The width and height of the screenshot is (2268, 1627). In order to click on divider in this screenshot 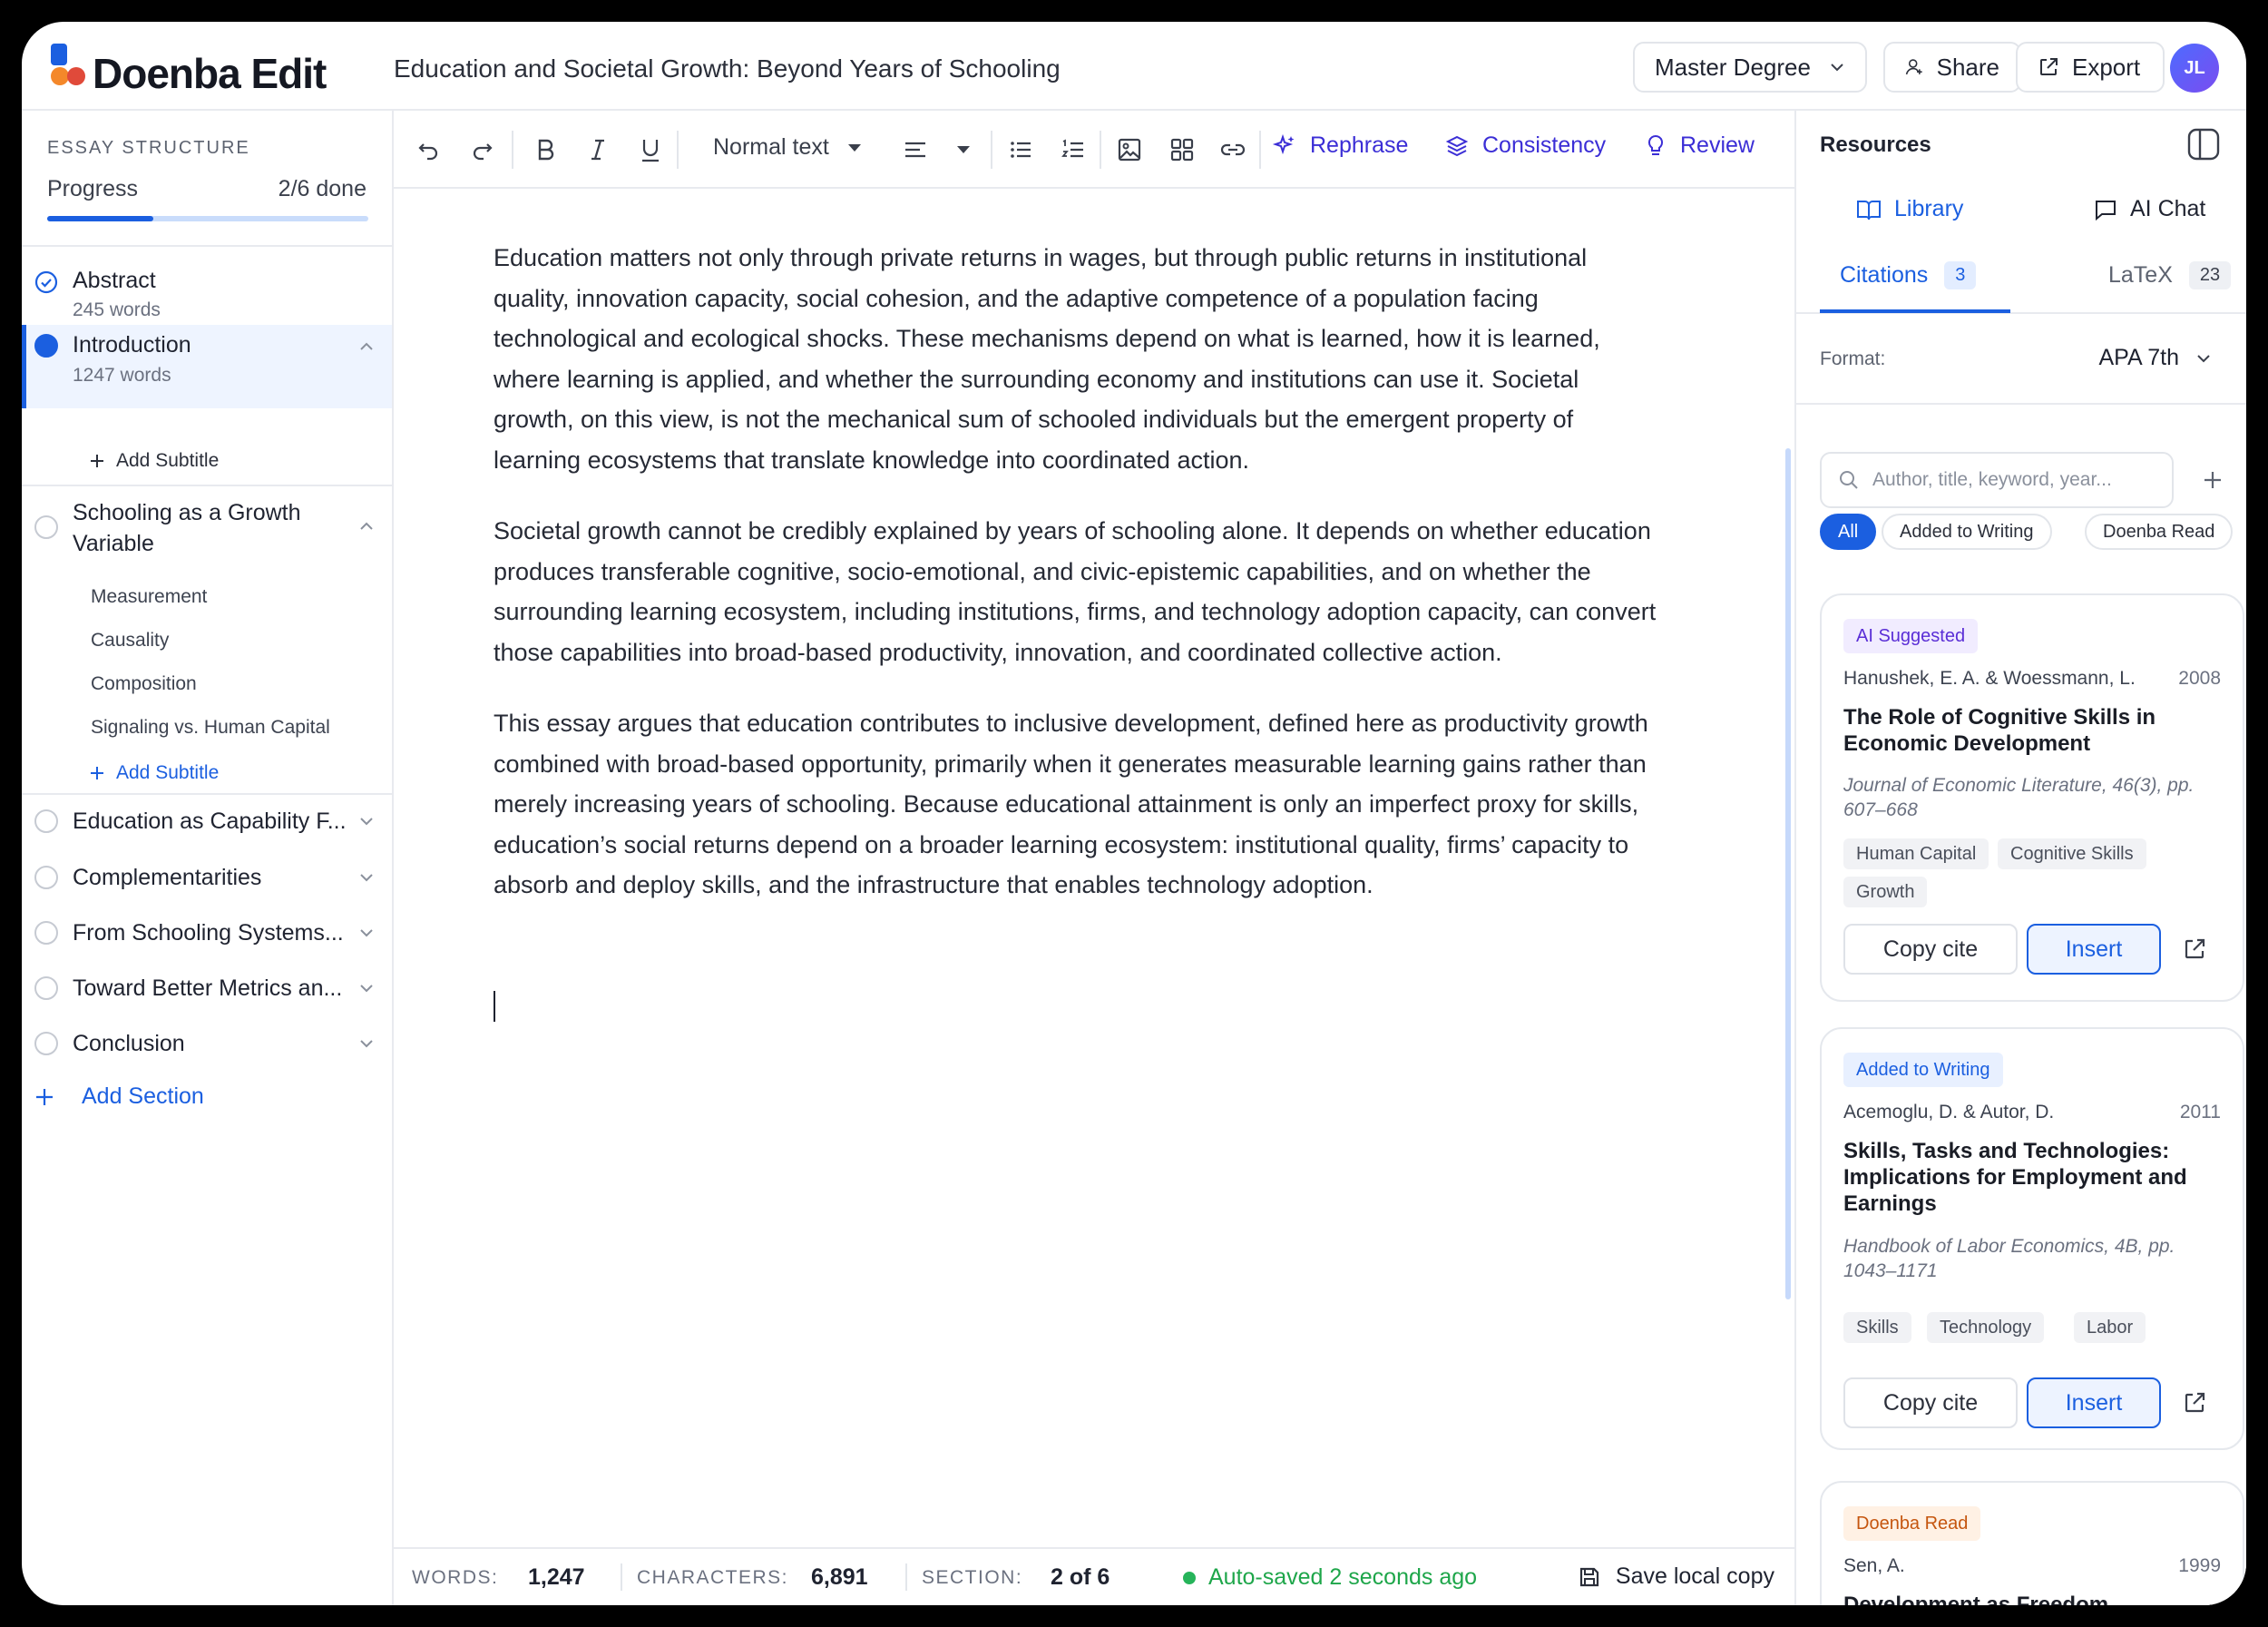, I will do `click(207, 485)`.